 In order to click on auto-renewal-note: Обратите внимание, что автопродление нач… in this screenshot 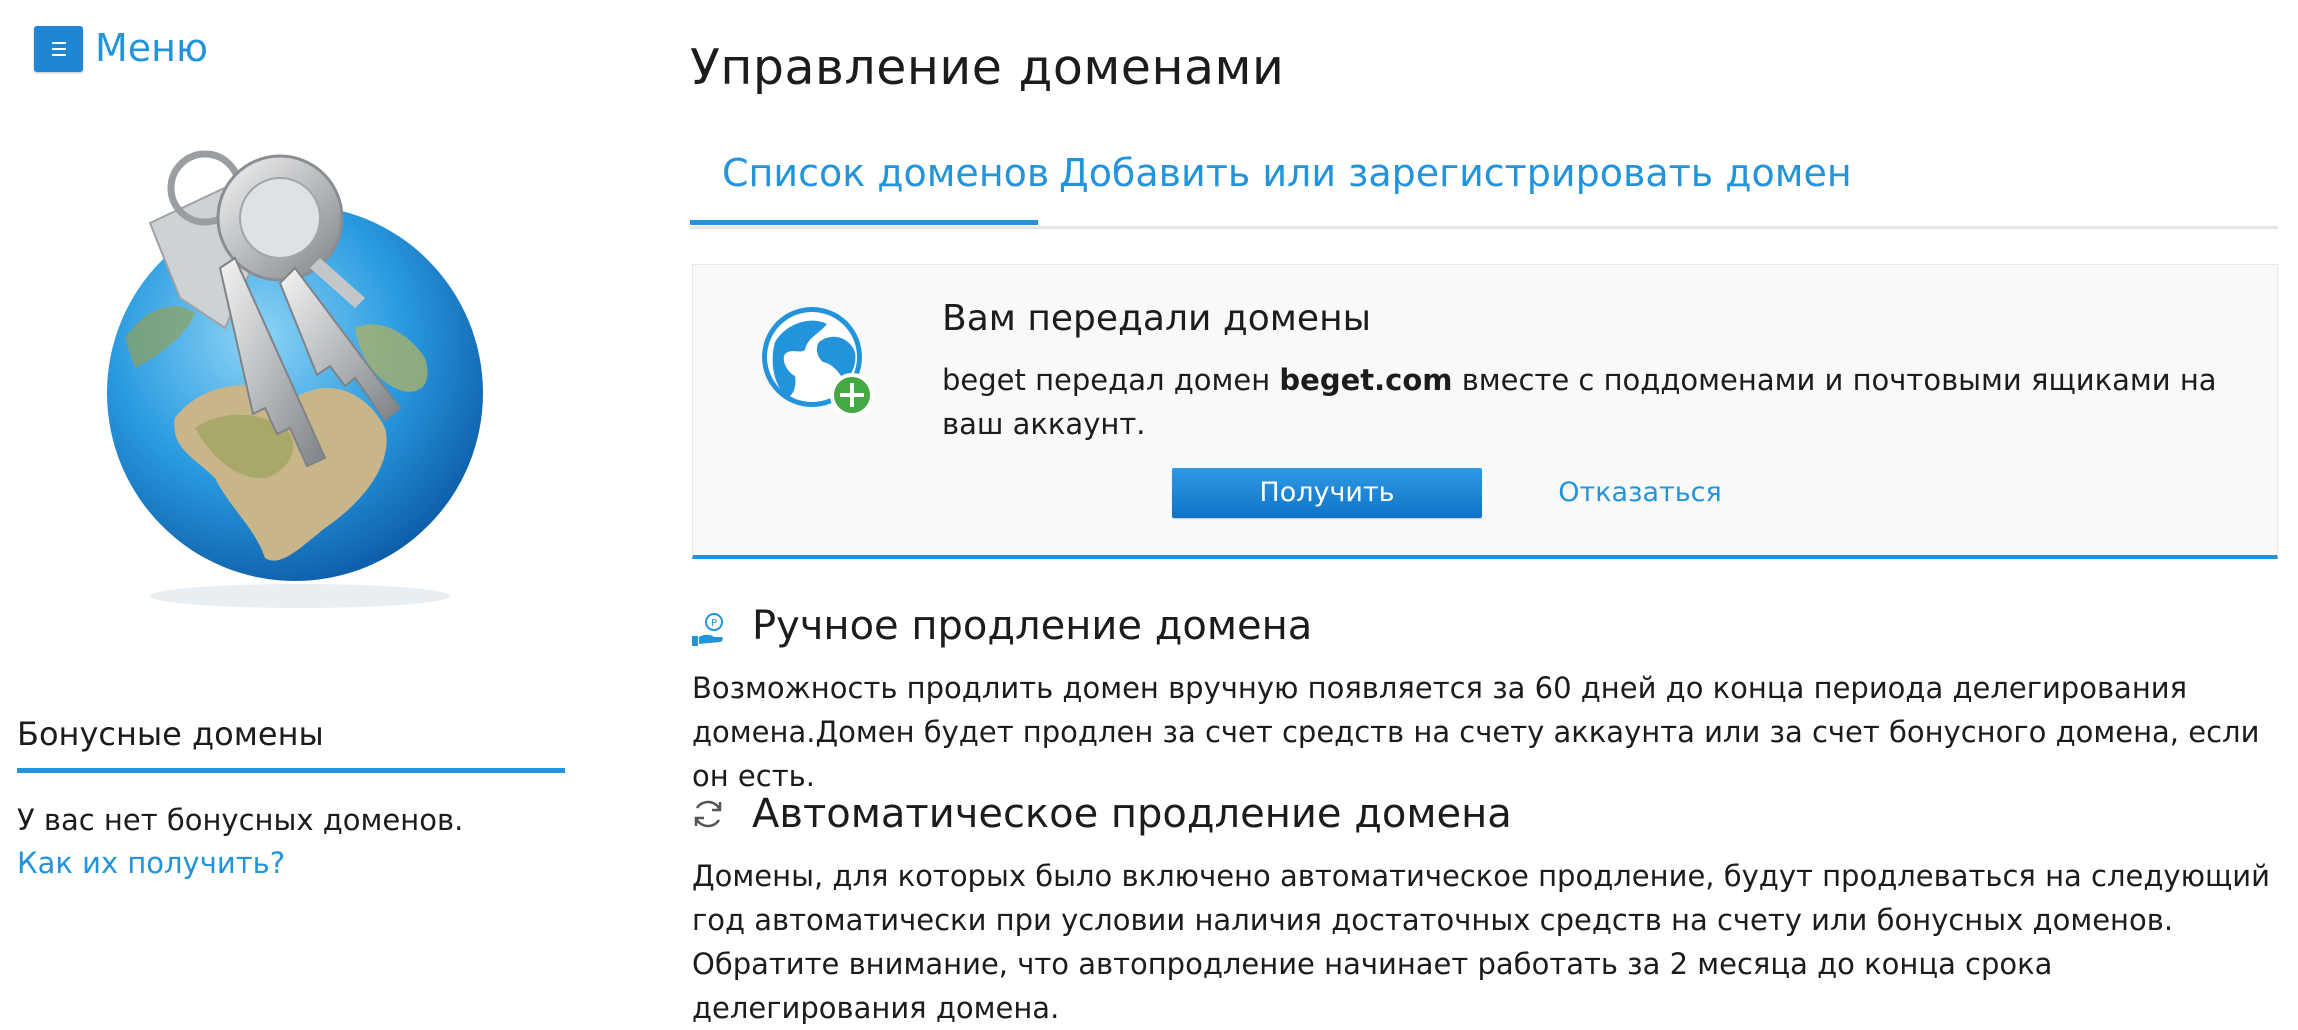, I will do `click(1372, 986)`.